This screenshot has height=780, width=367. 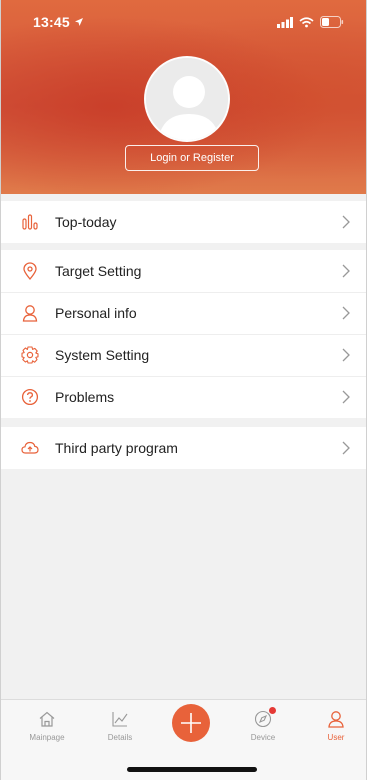 I want to click on status-bar: 13:45, so click(x=183, y=22).